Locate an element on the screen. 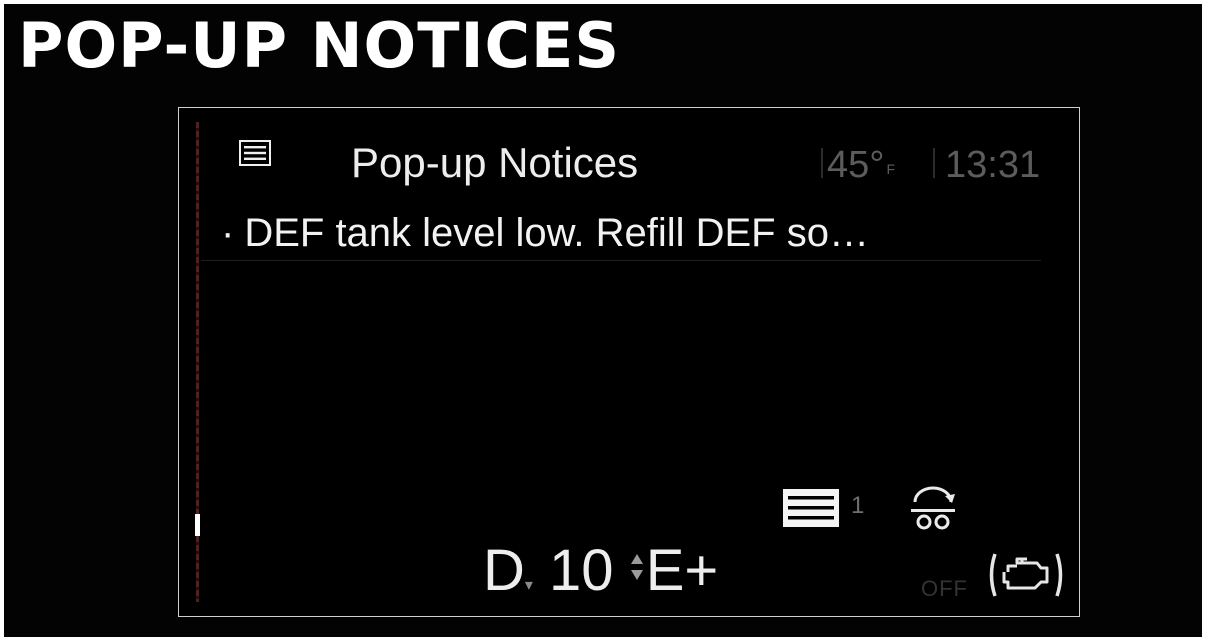 The image size is (1206, 641). notification-count: 1 is located at coordinates (858, 505).